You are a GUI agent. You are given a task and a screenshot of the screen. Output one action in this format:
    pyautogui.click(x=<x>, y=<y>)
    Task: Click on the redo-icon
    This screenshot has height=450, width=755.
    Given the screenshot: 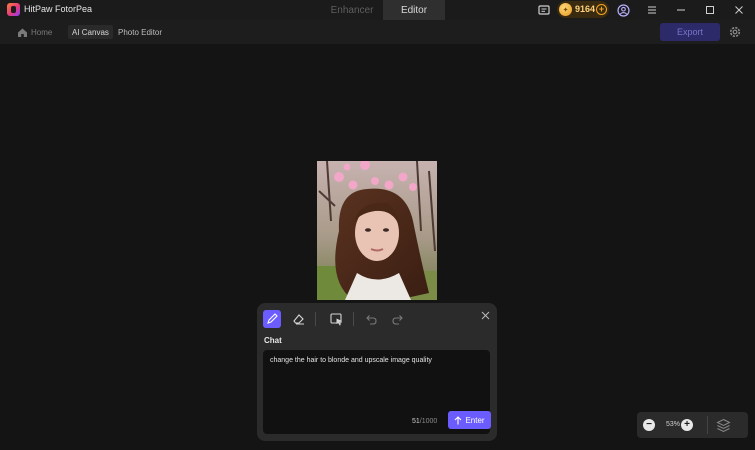 What is the action you would take?
    pyautogui.click(x=397, y=319)
    